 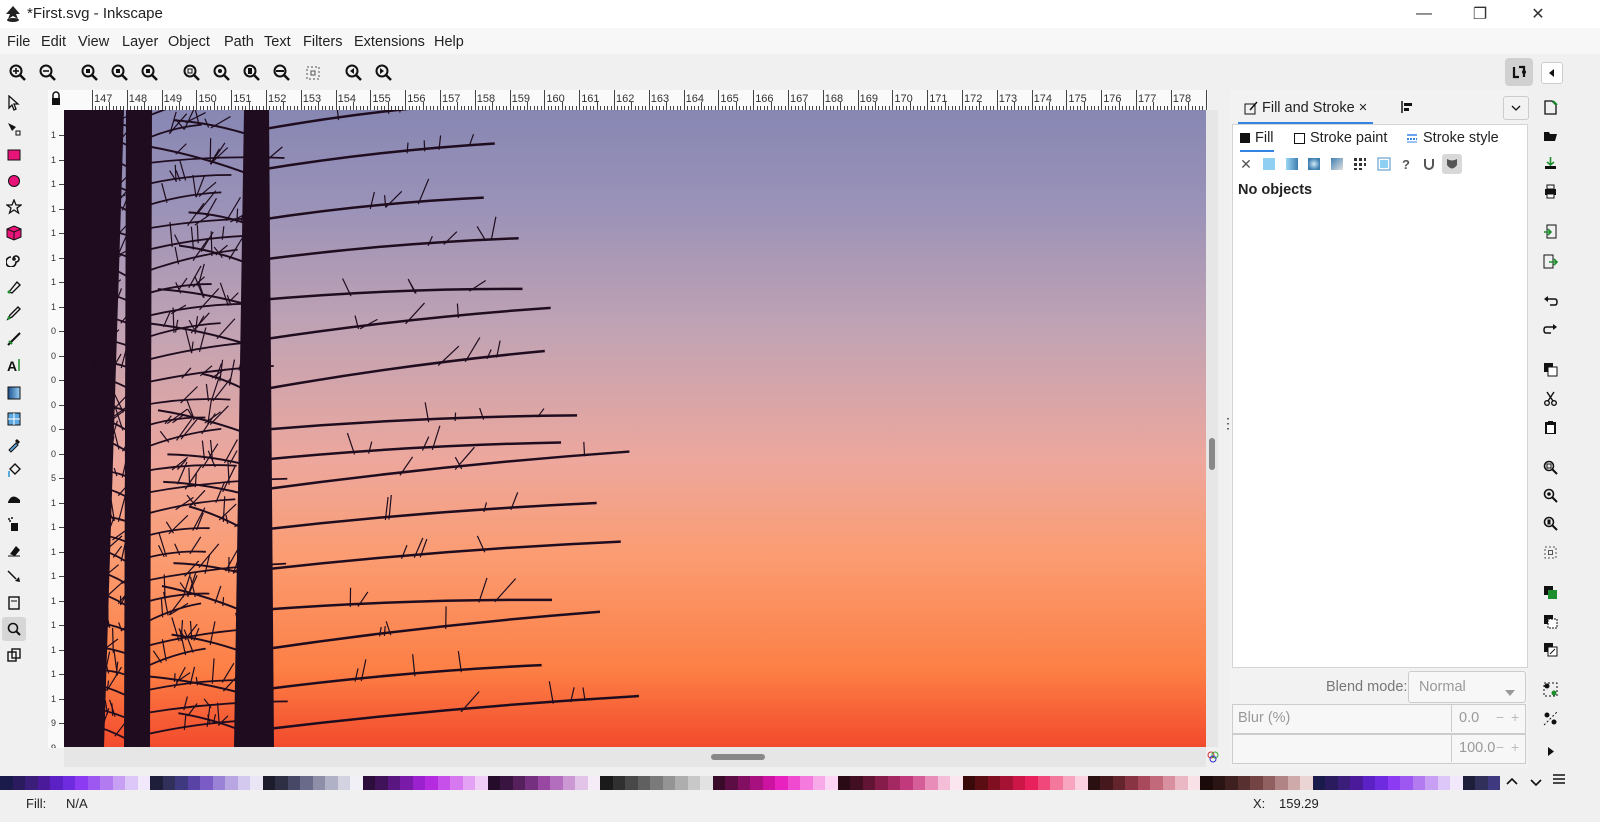 What do you see at coordinates (1257, 141) in the screenshot?
I see `subtab-fill: Fill` at bounding box center [1257, 141].